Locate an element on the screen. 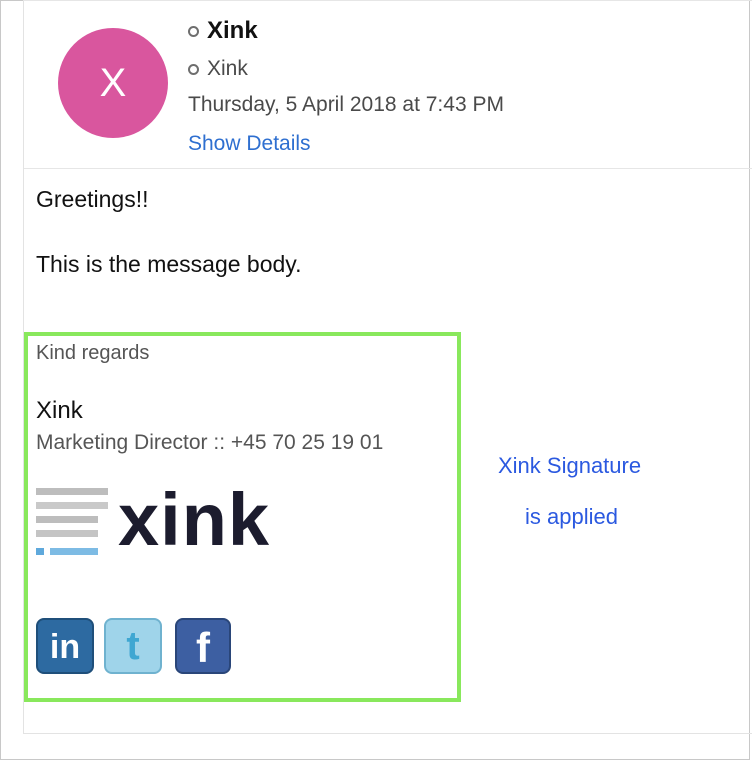  facebook-glyph: f is located at coordinates (203, 647).